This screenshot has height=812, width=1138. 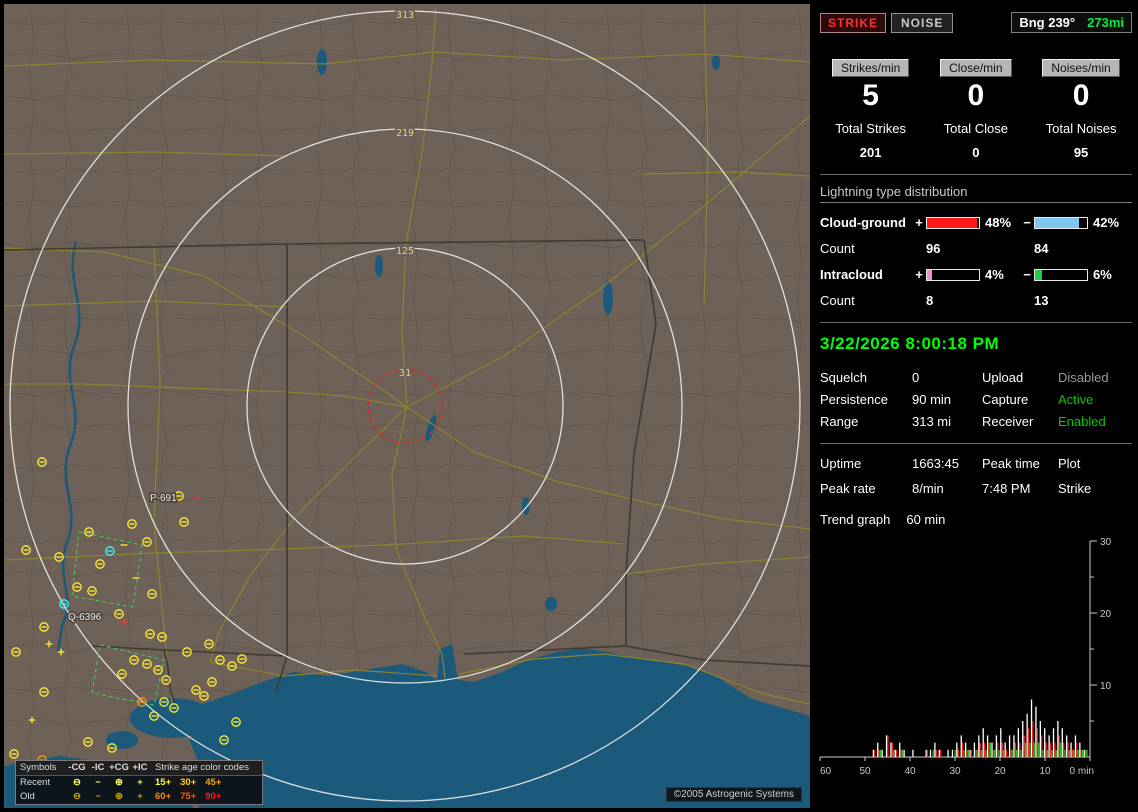 I want to click on trend-header: Trend graph 60 min, so click(x=976, y=519).